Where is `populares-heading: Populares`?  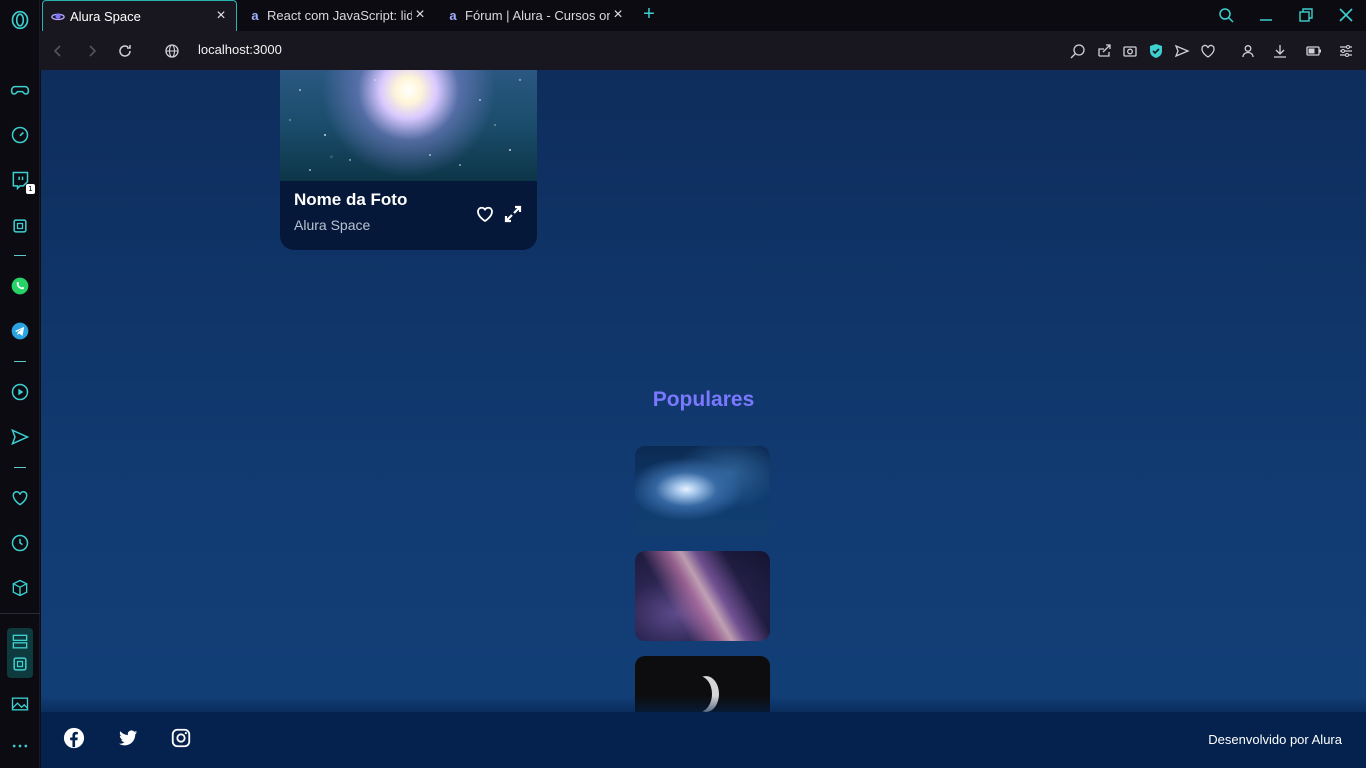
populares-heading: Populares is located at coordinates (703, 399).